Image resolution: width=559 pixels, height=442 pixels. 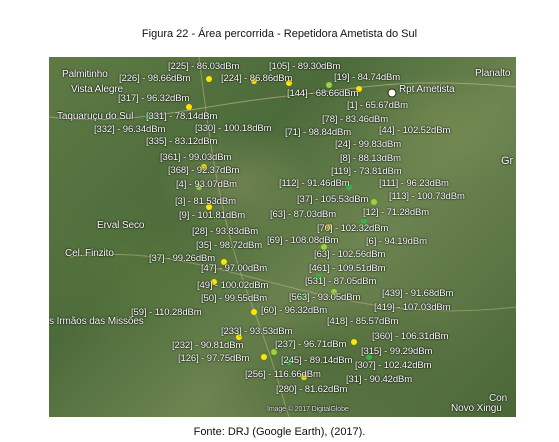 What do you see at coordinates (166, 312) in the screenshot?
I see `reading-label: [59] - 110.28dBm` at bounding box center [166, 312].